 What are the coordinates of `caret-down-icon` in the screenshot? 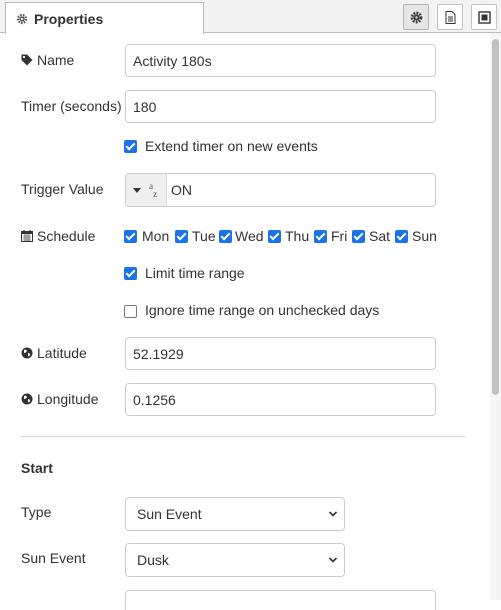 It's located at (137, 190).